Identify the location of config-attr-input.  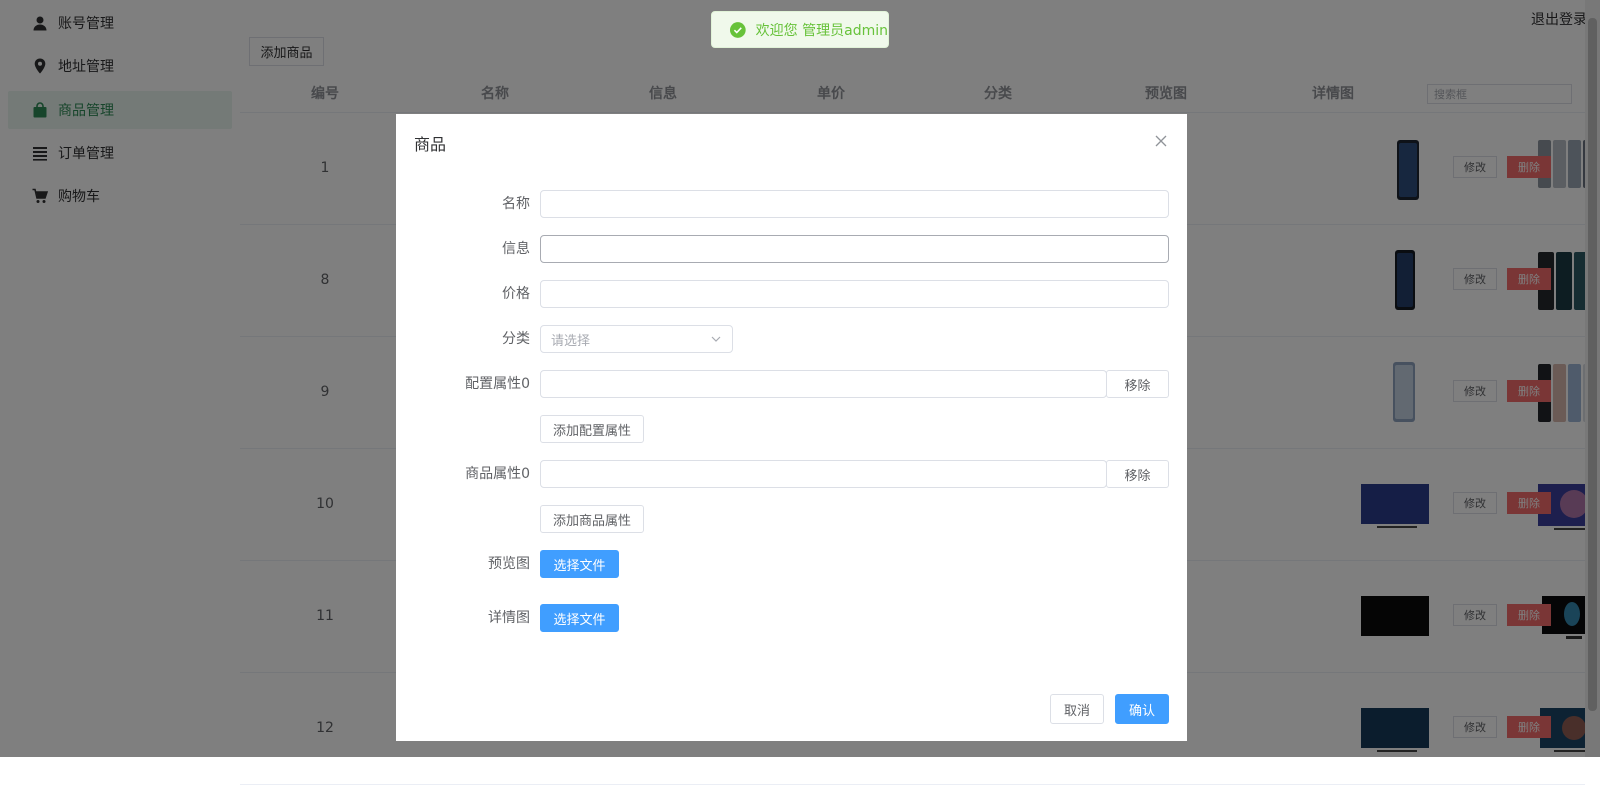
(823, 384).